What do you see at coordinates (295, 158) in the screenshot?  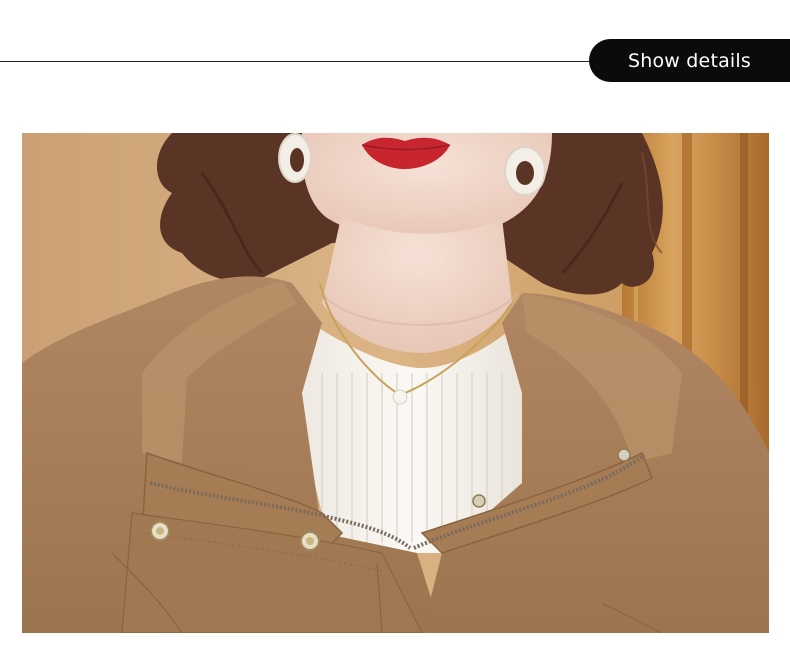 I see `left-earring` at bounding box center [295, 158].